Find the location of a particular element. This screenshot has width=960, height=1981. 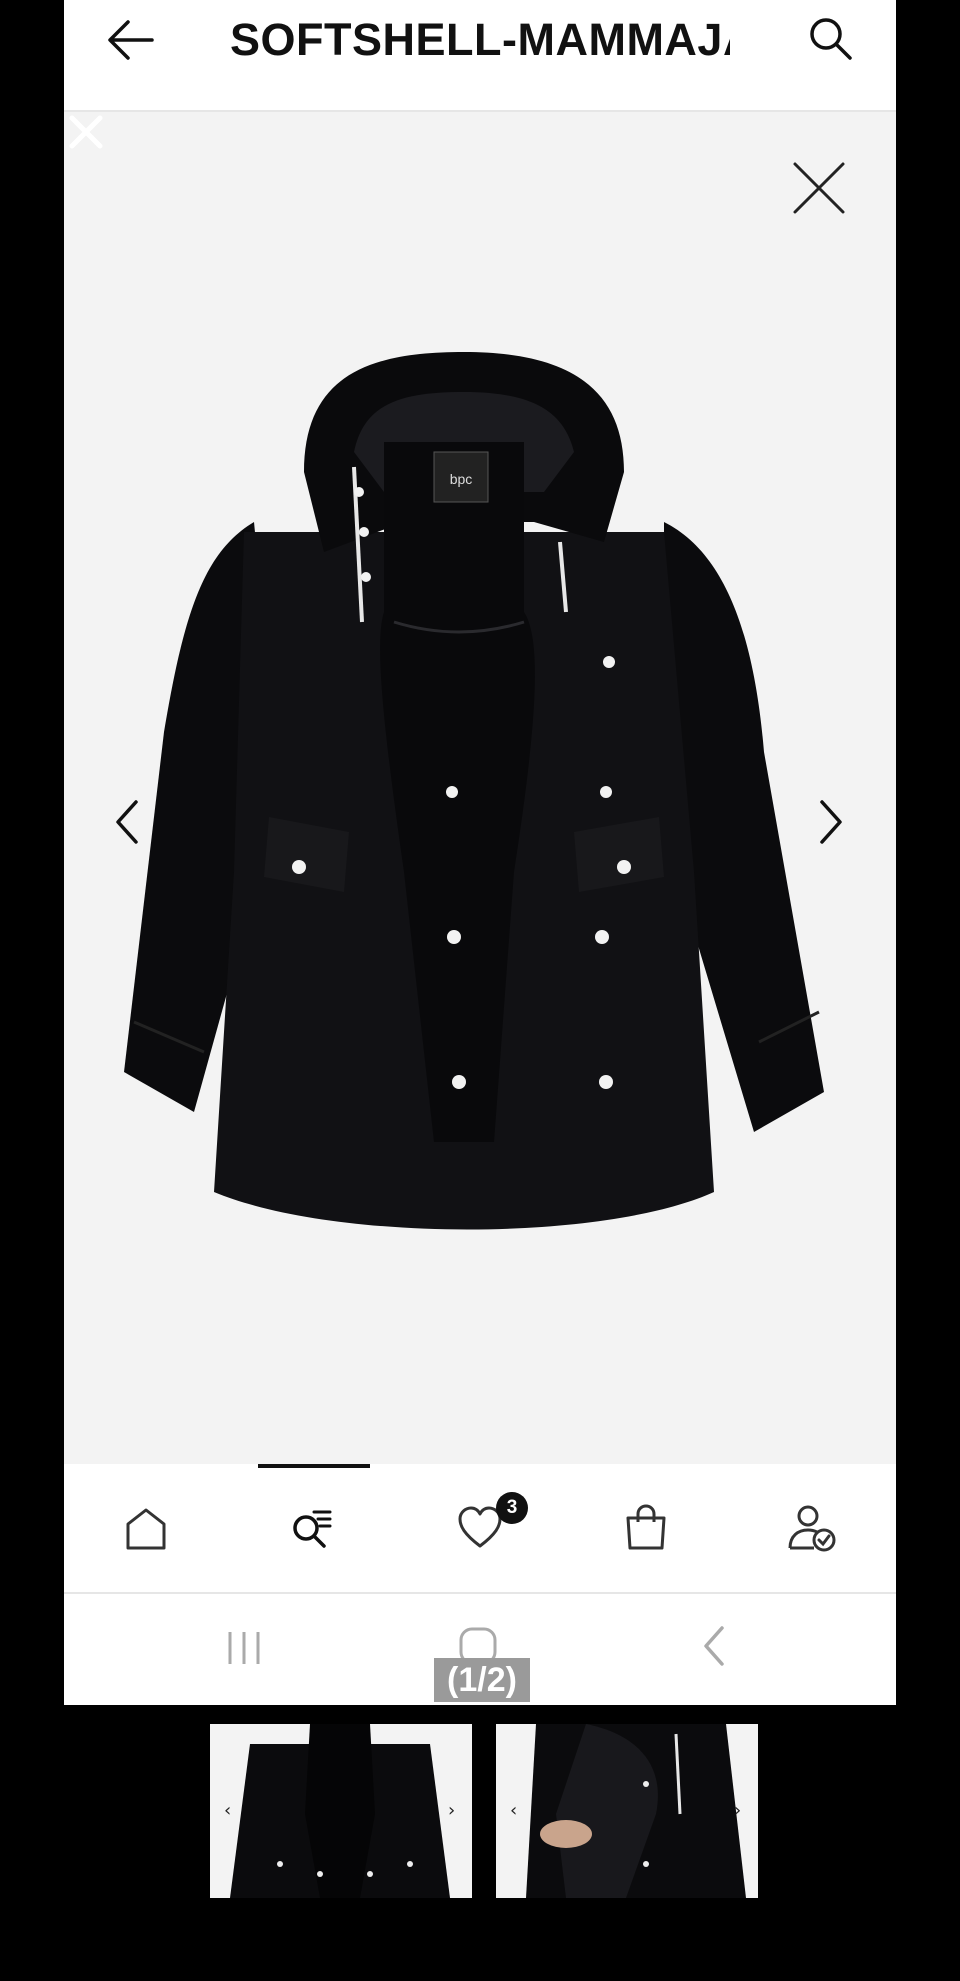

close-viewer-button is located at coordinates (819, 188).